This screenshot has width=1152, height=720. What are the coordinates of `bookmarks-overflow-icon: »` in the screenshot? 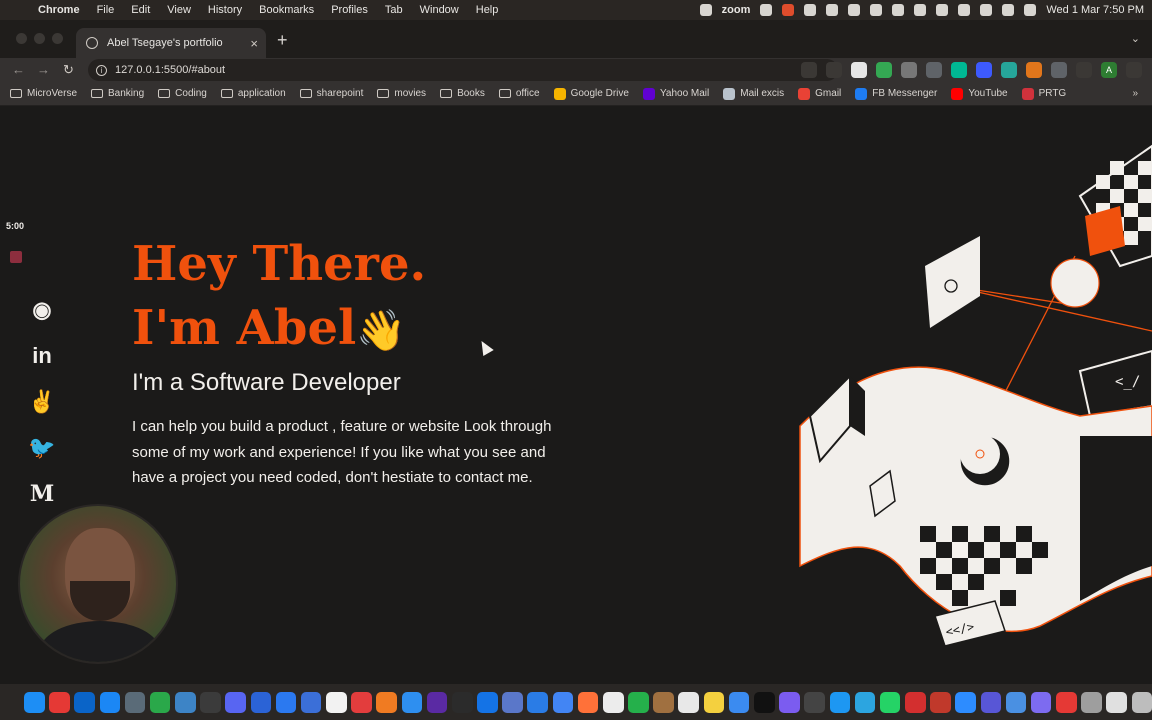 It's located at (1135, 93).